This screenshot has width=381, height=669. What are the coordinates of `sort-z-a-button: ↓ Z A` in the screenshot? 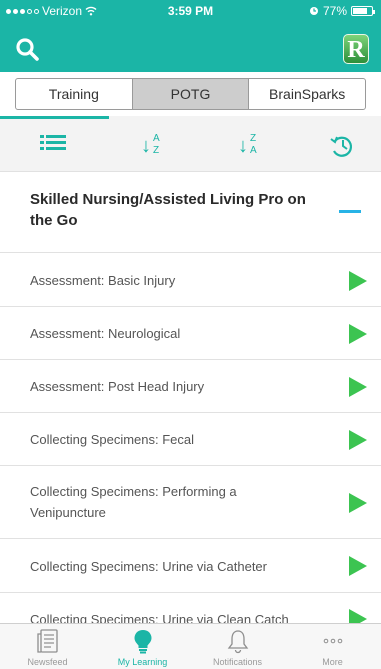 It's located at (252, 147).